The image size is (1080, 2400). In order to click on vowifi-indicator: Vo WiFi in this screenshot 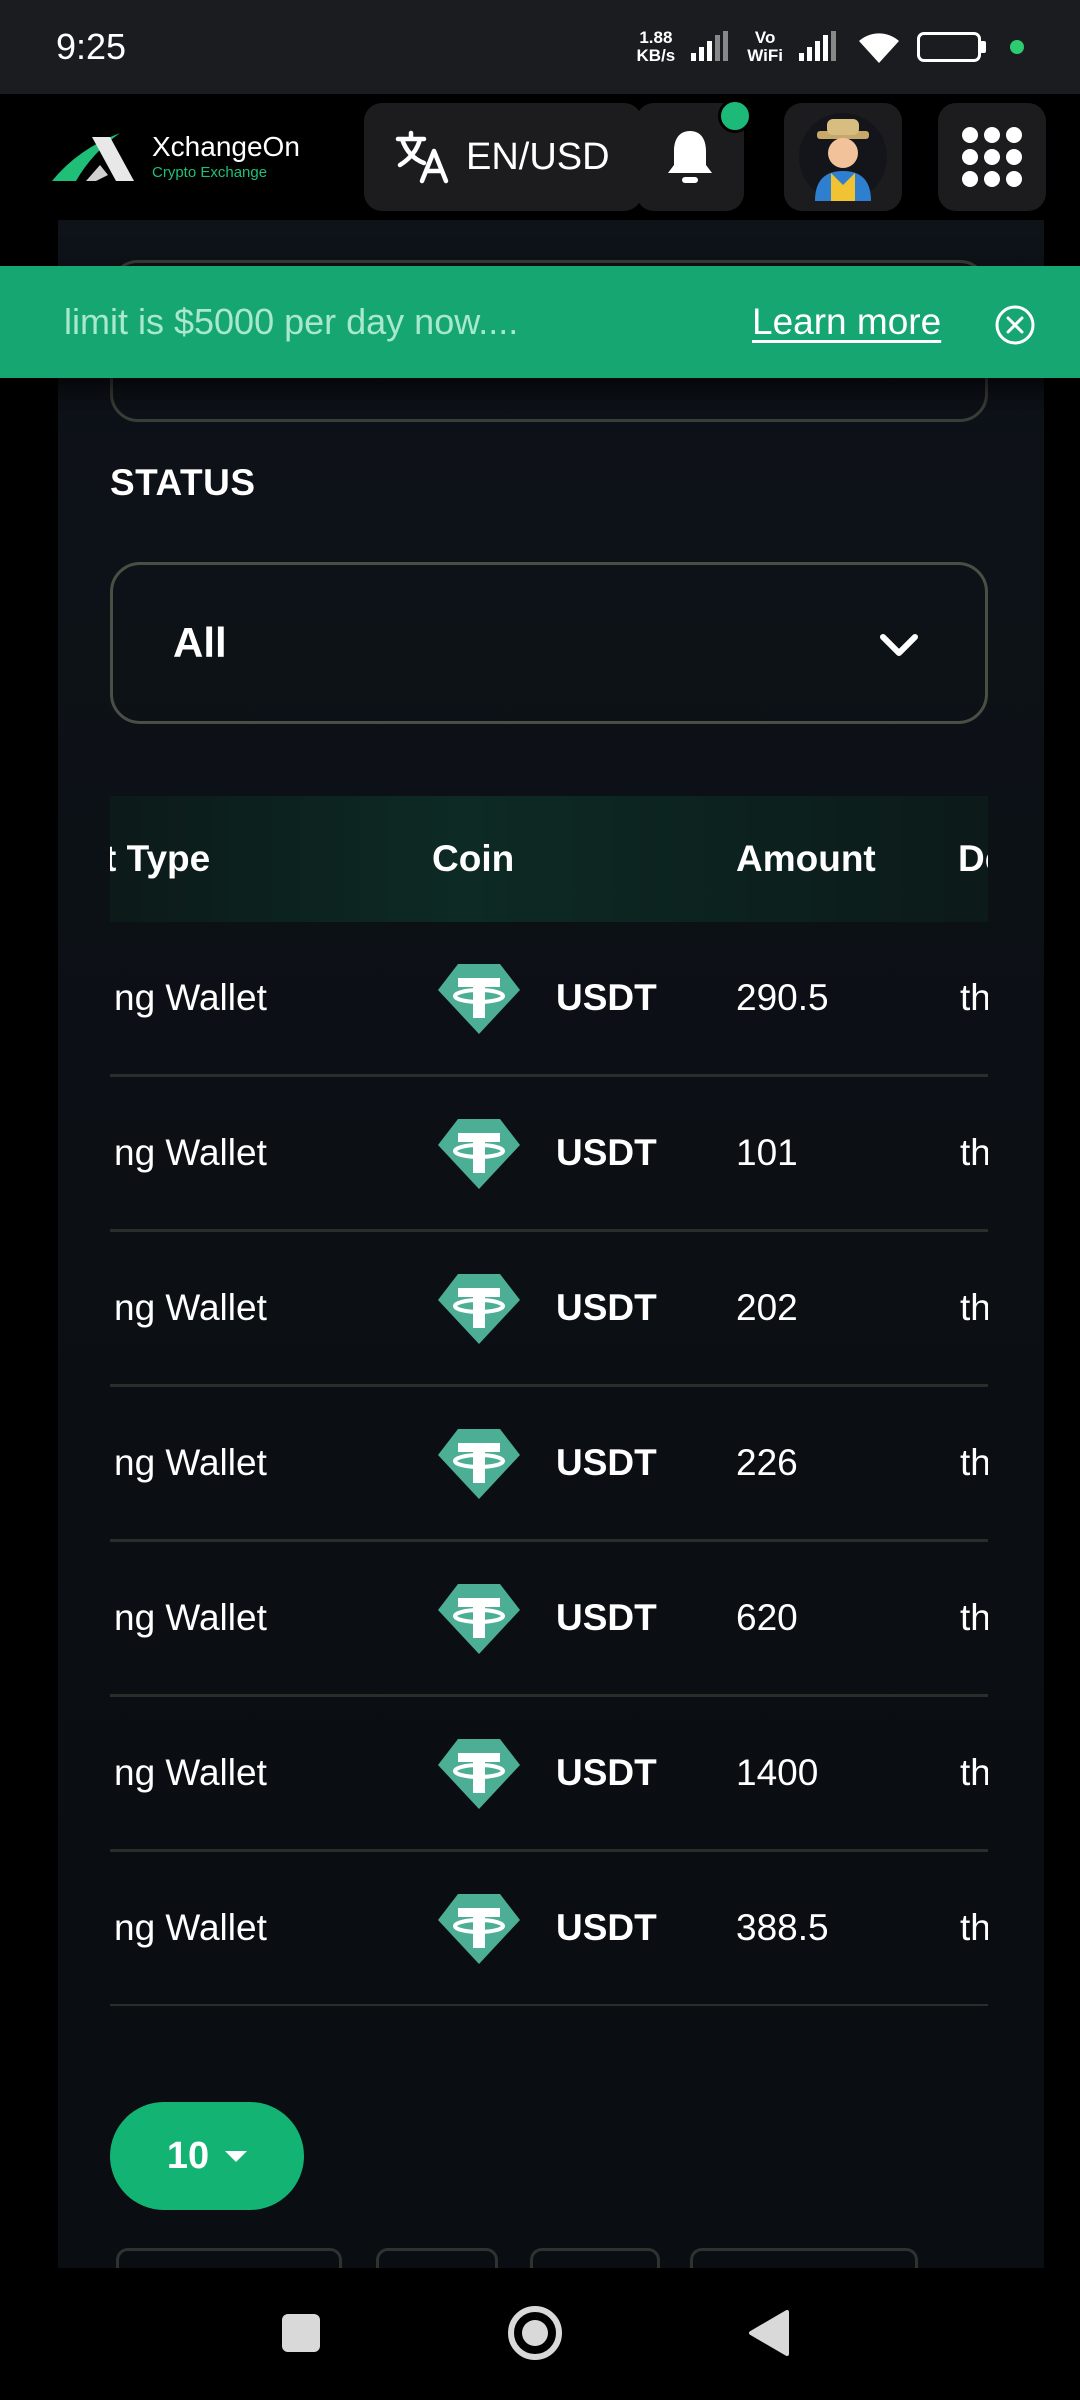, I will do `click(765, 47)`.